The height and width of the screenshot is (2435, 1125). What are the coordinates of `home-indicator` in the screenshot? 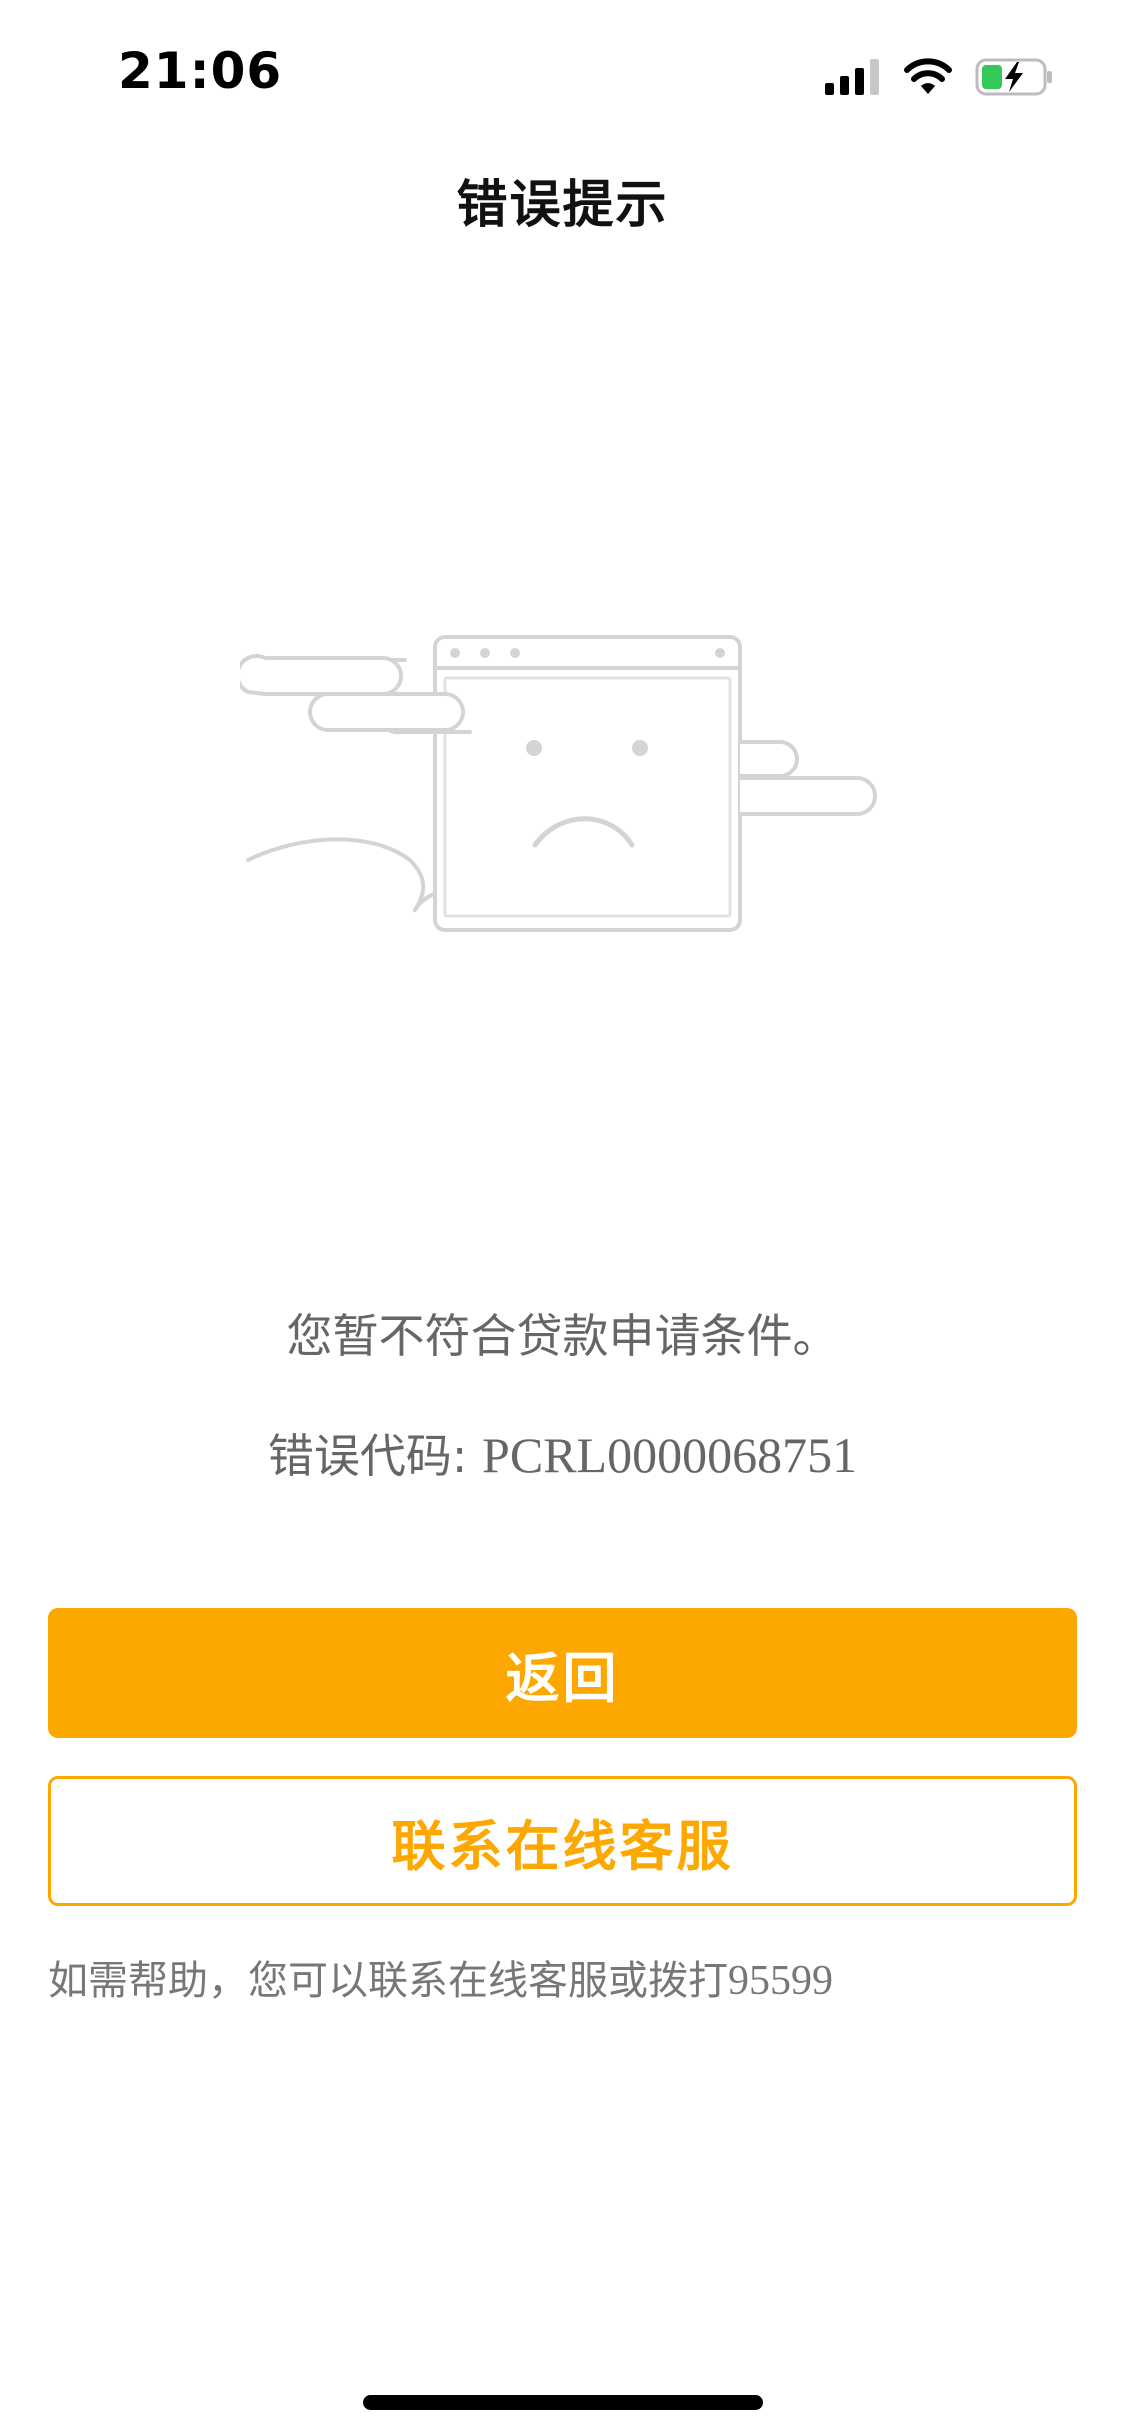 It's located at (563, 2402).